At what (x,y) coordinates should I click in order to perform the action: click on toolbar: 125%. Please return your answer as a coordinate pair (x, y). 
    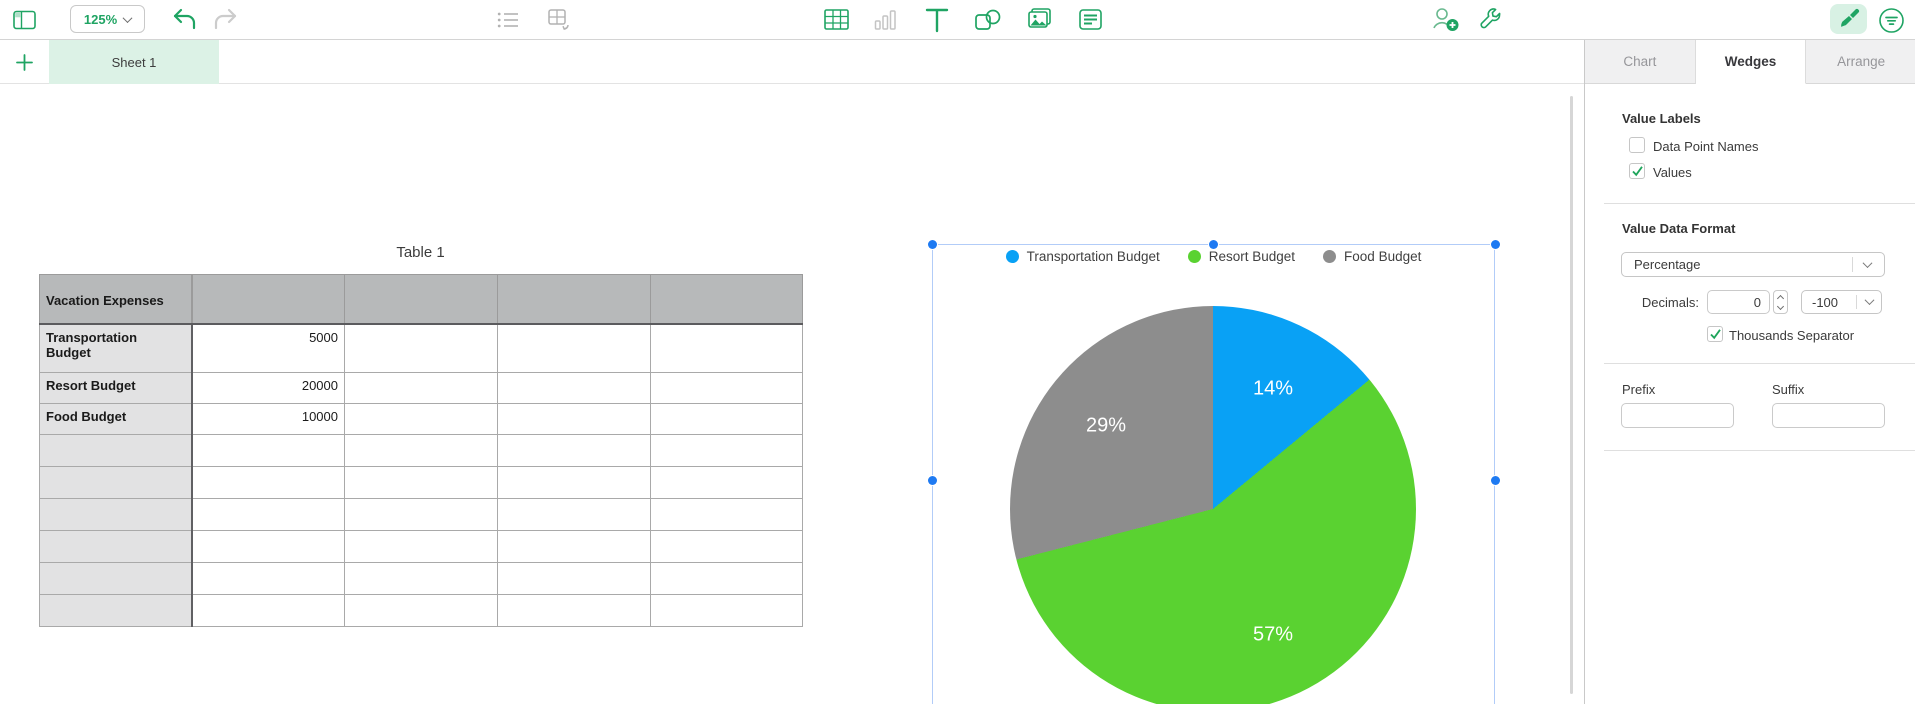
    Looking at the image, I should click on (957, 20).